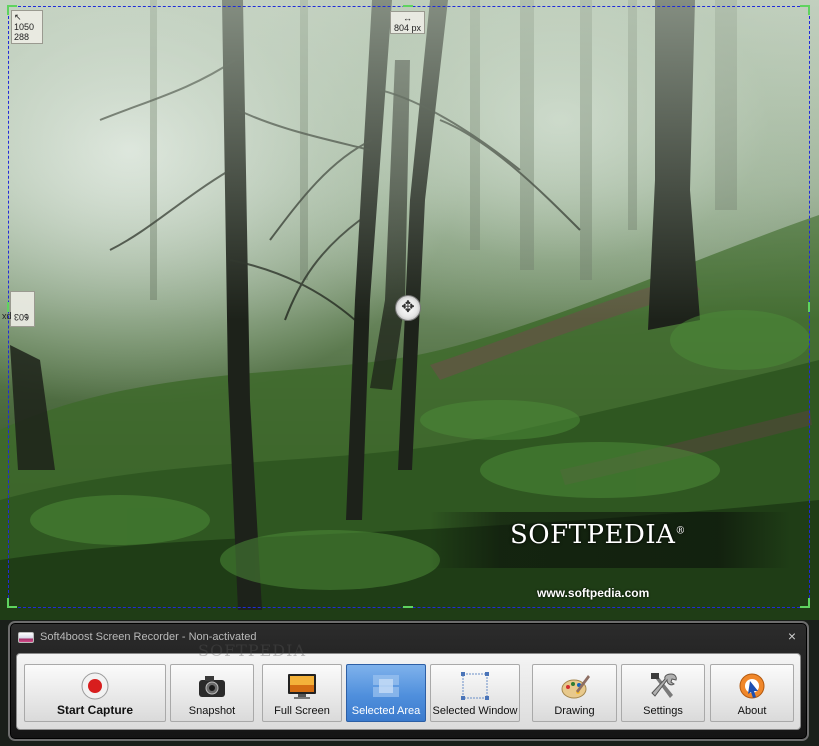 The height and width of the screenshot is (746, 819). What do you see at coordinates (598, 535) in the screenshot?
I see `watermark-brand: SOFTPEDIA®` at bounding box center [598, 535].